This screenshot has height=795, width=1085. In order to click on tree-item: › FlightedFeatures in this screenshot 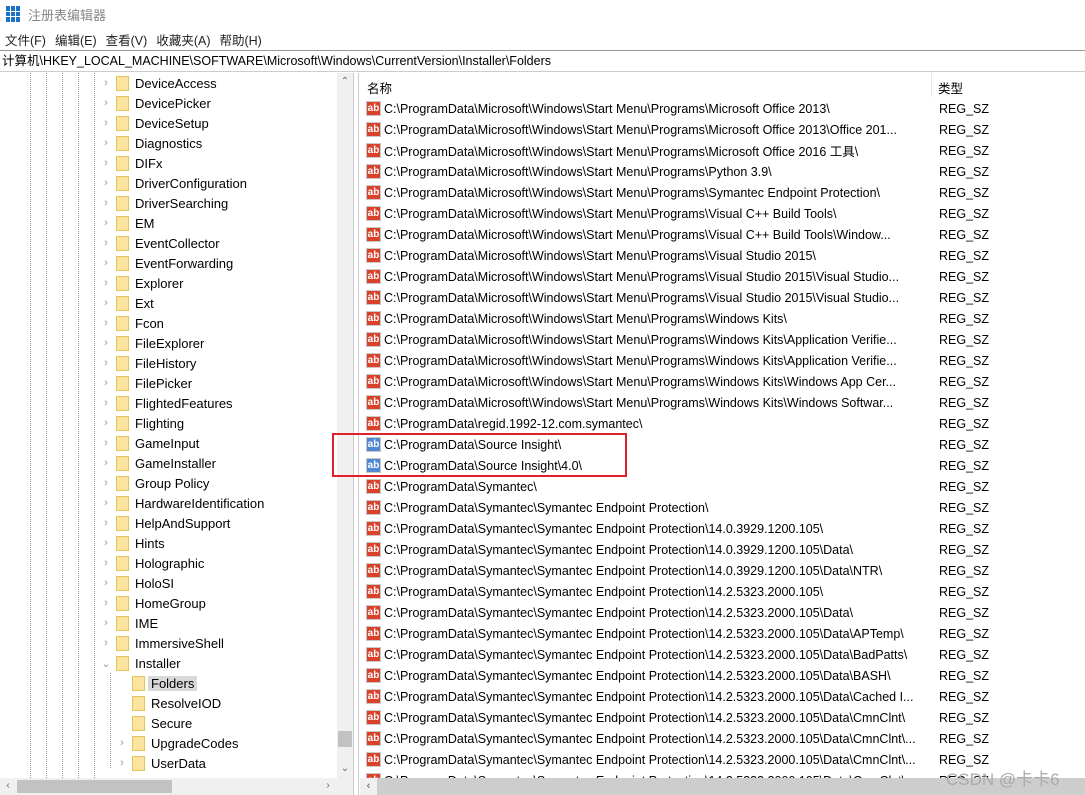, I will do `click(166, 403)`.